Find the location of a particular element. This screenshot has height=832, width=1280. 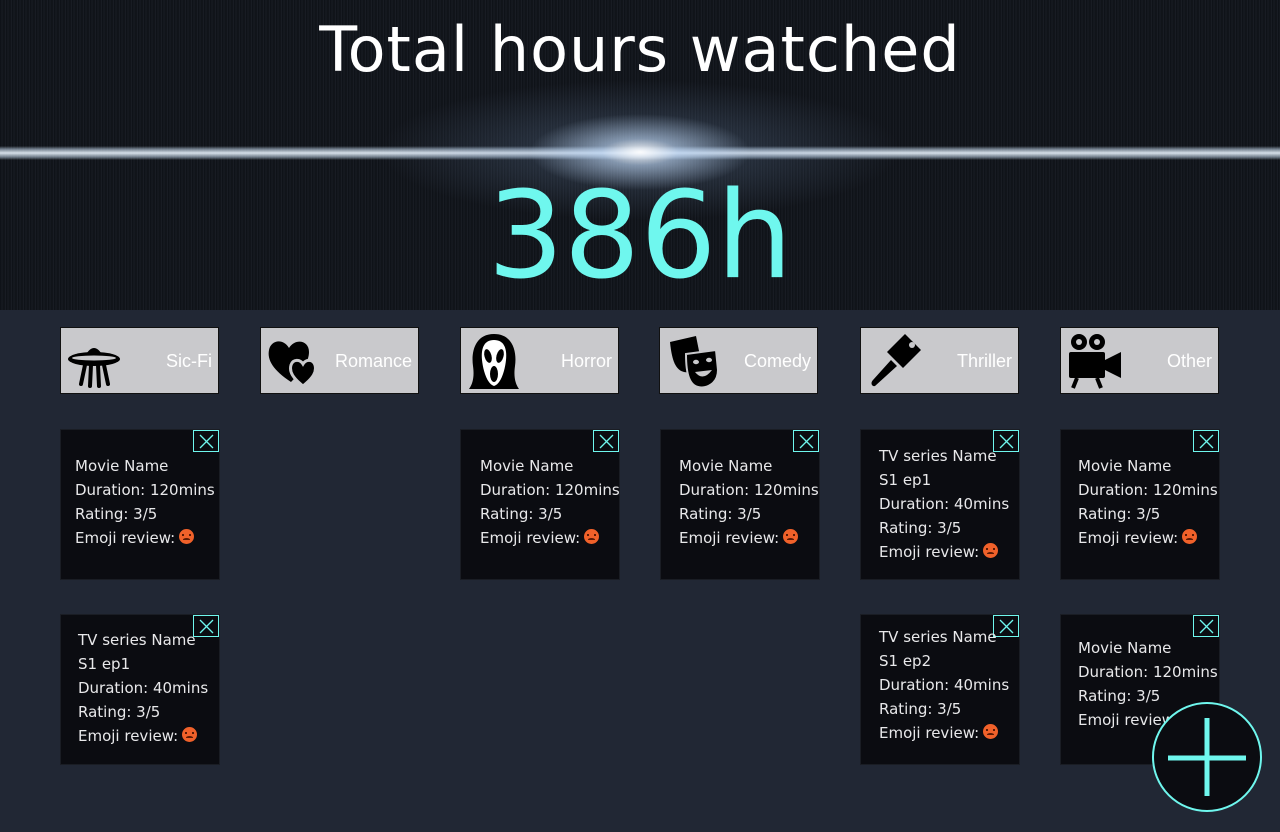

cleaver-icon is located at coordinates (896, 360).